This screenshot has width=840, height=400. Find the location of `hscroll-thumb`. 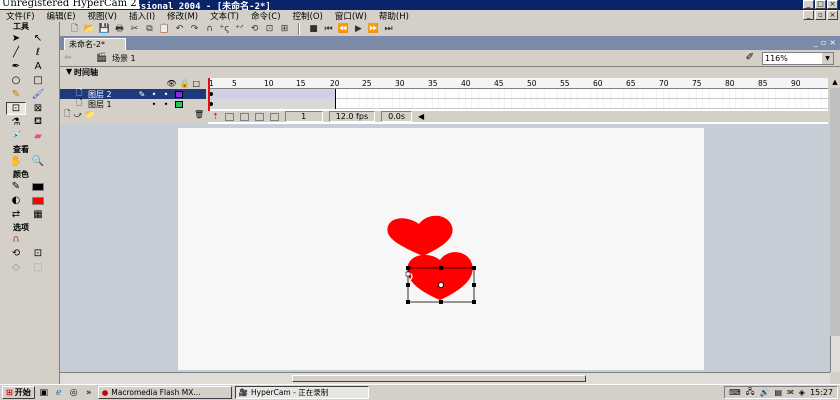

hscroll-thumb is located at coordinates (439, 378).